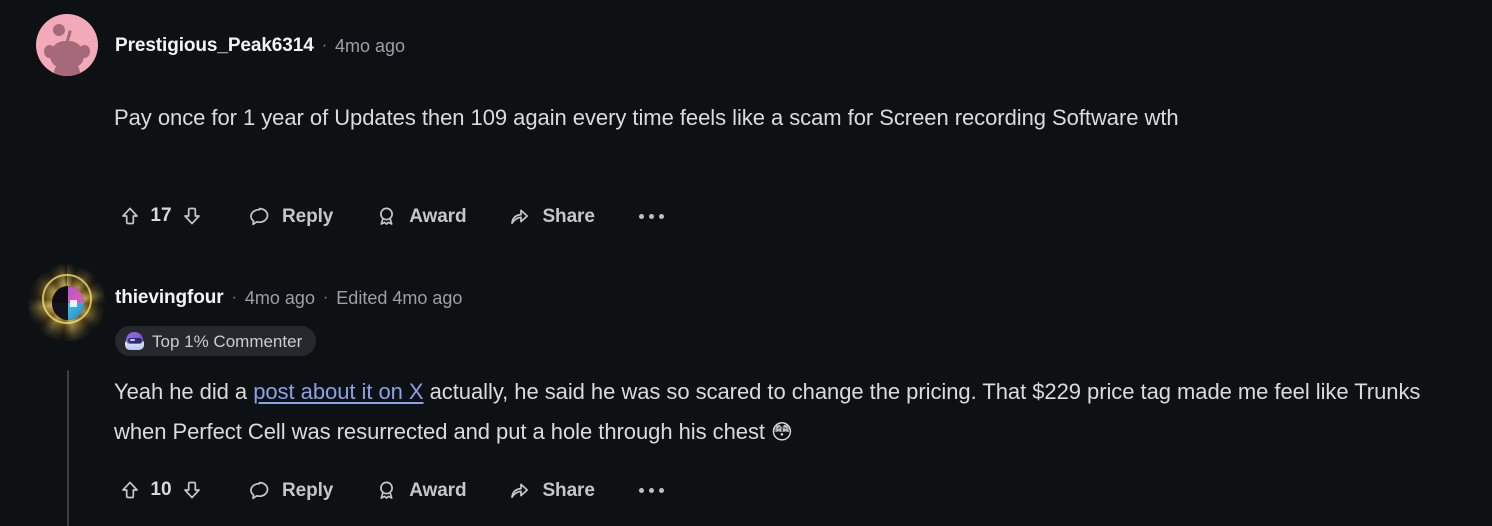 Image resolution: width=1492 pixels, height=526 pixels. I want to click on top-commenter-icon, so click(134, 341).